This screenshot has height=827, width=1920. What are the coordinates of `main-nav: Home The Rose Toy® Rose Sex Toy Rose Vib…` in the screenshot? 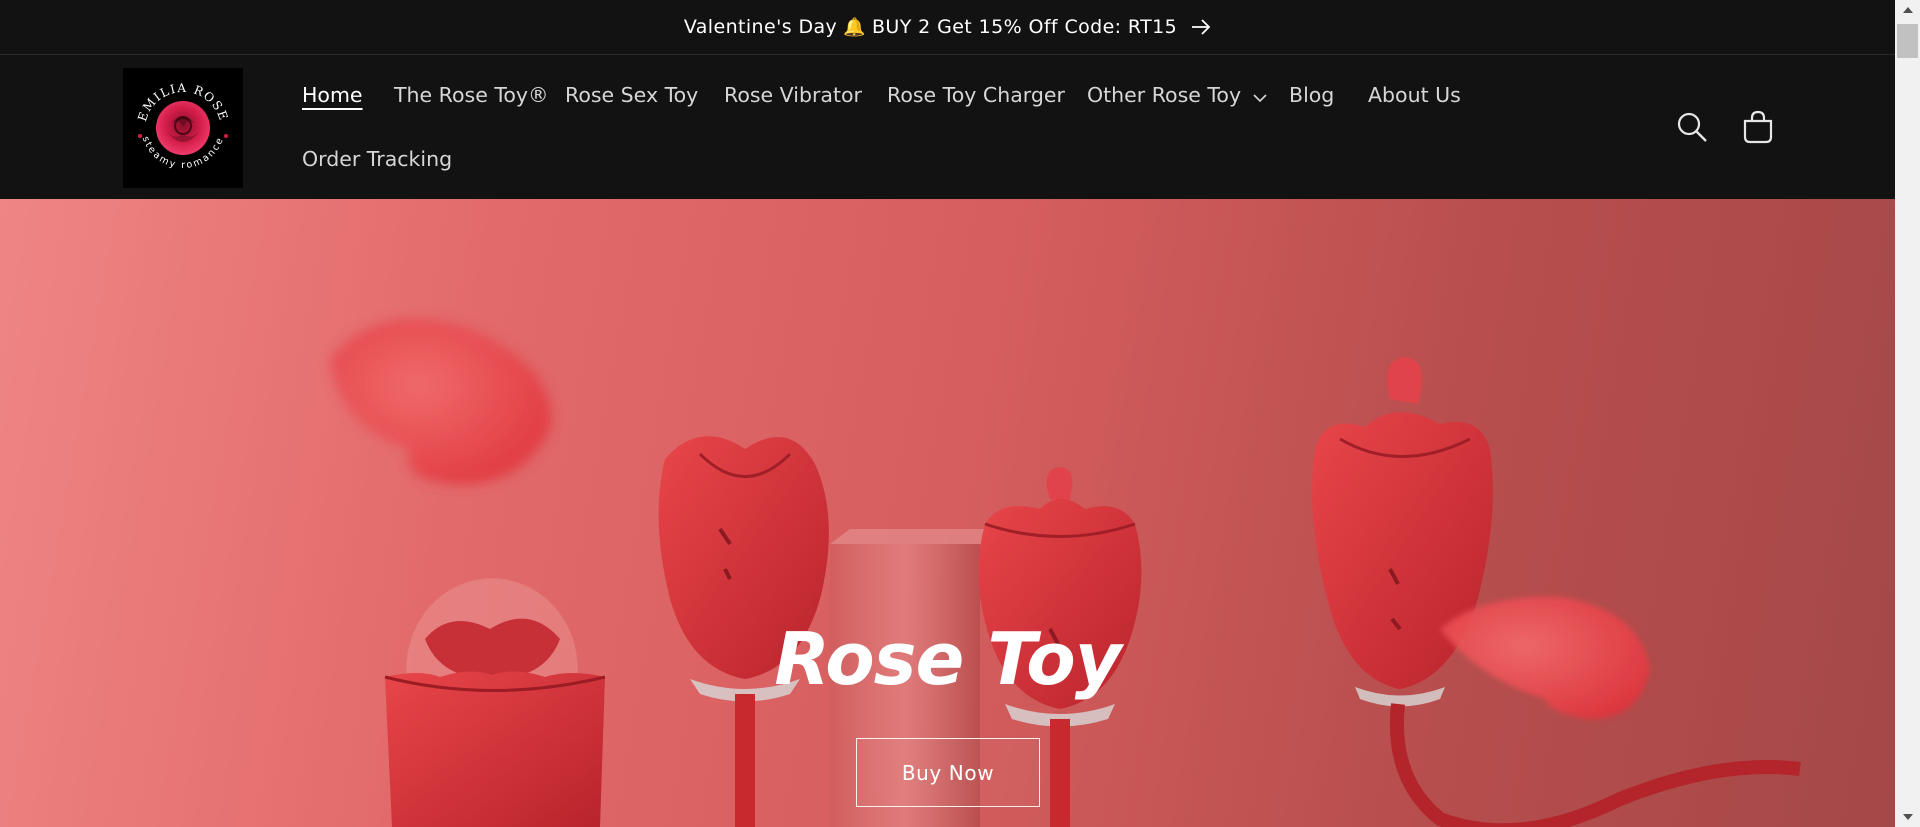 It's located at (952, 127).